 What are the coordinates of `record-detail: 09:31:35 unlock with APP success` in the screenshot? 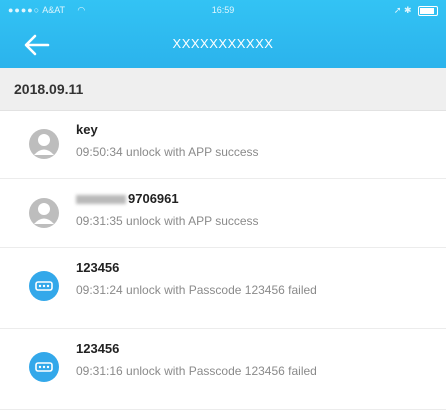 It's located at (167, 221).